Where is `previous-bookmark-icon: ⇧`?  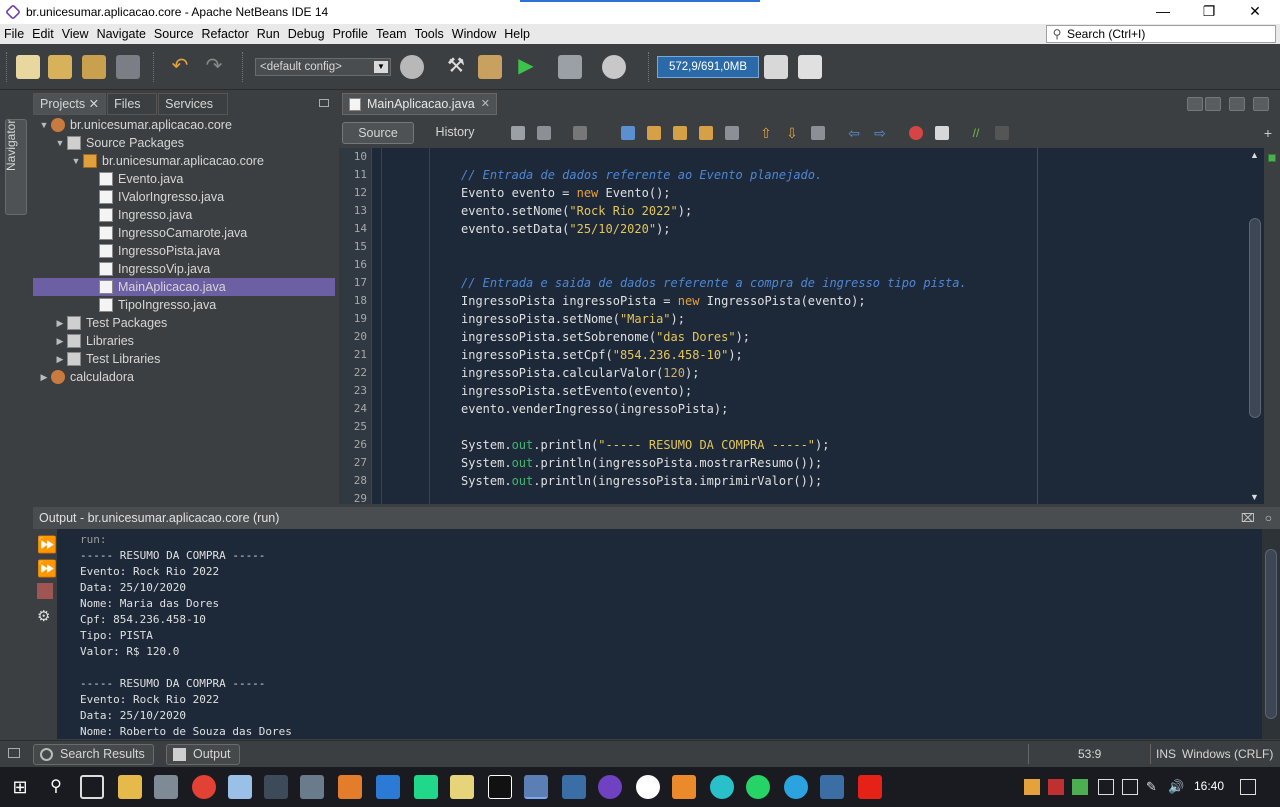
previous-bookmark-icon: ⇧ is located at coordinates (766, 133).